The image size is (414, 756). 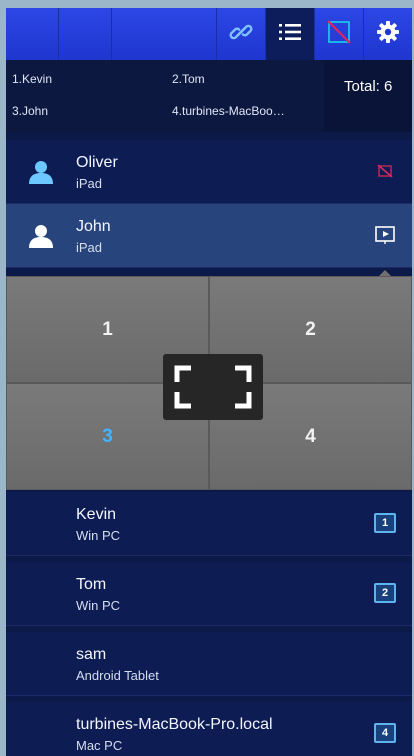 What do you see at coordinates (385, 235) in the screenshot?
I see `present-screen-icon` at bounding box center [385, 235].